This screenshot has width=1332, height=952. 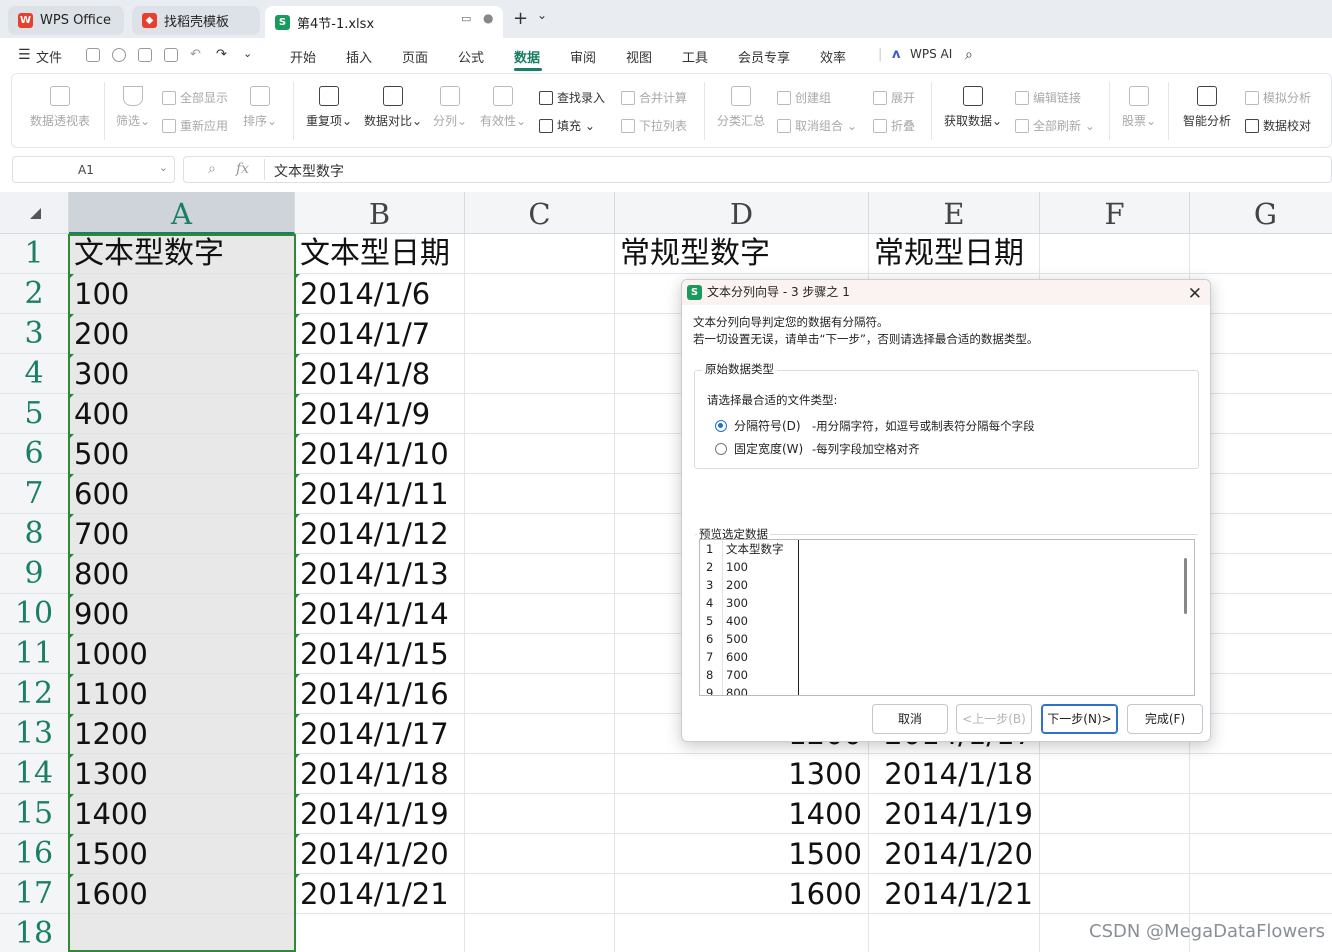 What do you see at coordinates (954, 213) in the screenshot?
I see `column-header-e: E` at bounding box center [954, 213].